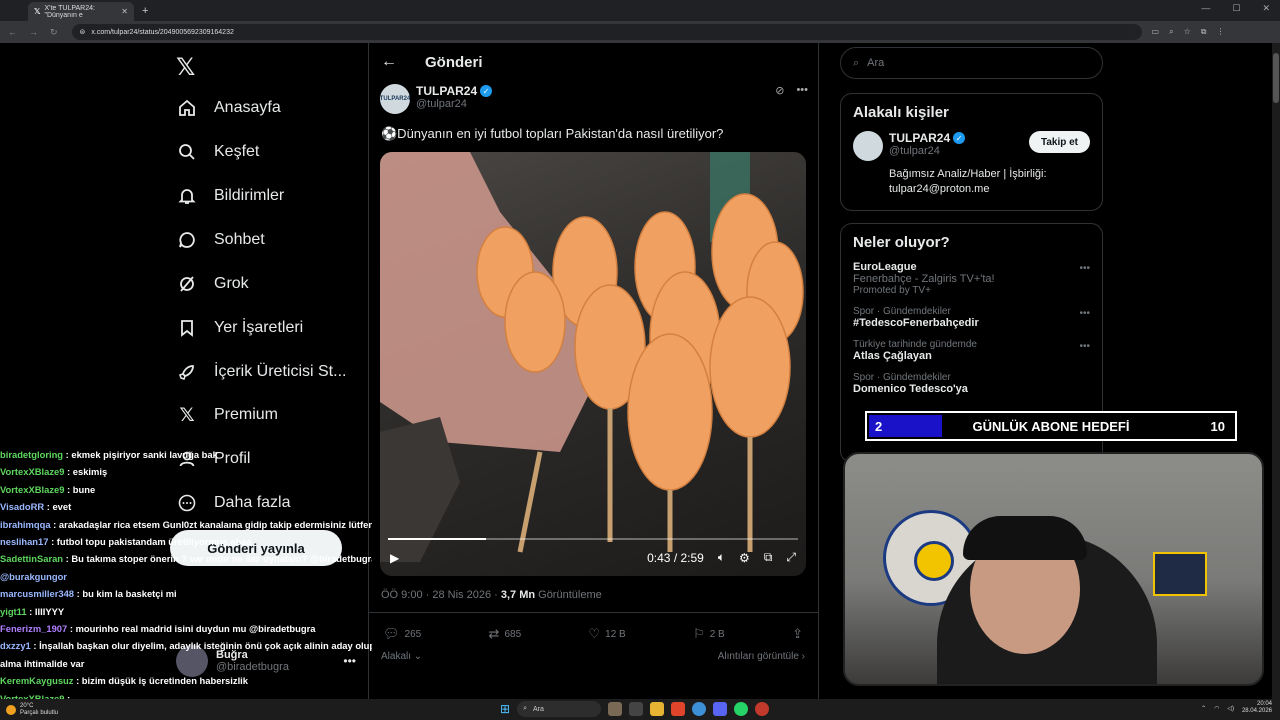  I want to click on share-button: ⇪, so click(797, 634).